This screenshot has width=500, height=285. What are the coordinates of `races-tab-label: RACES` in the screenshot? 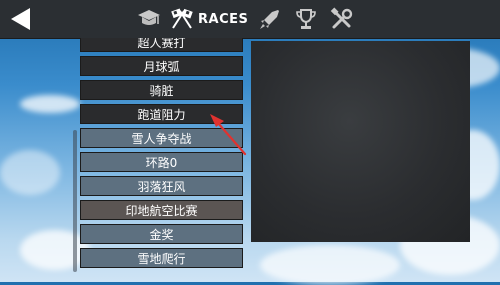 It's located at (223, 19).